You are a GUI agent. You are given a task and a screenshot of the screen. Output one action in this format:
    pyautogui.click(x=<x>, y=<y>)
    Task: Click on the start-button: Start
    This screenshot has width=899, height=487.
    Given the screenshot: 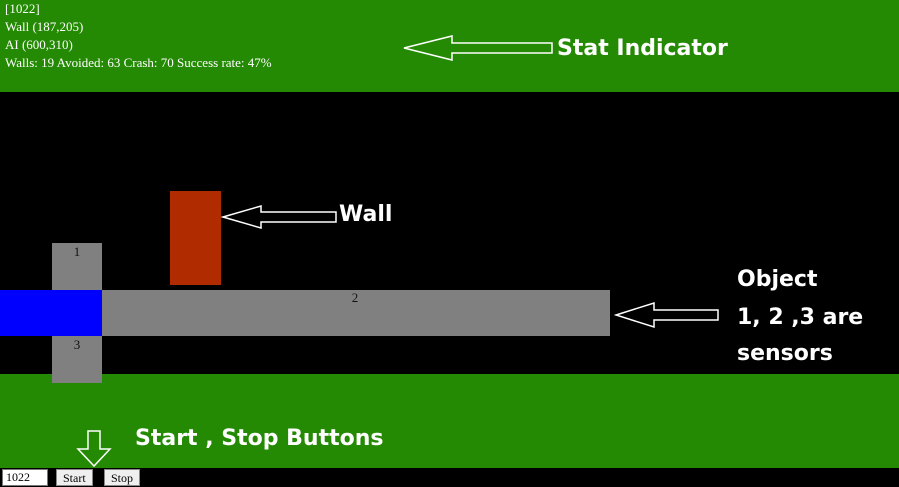 What is the action you would take?
    pyautogui.click(x=74, y=477)
    